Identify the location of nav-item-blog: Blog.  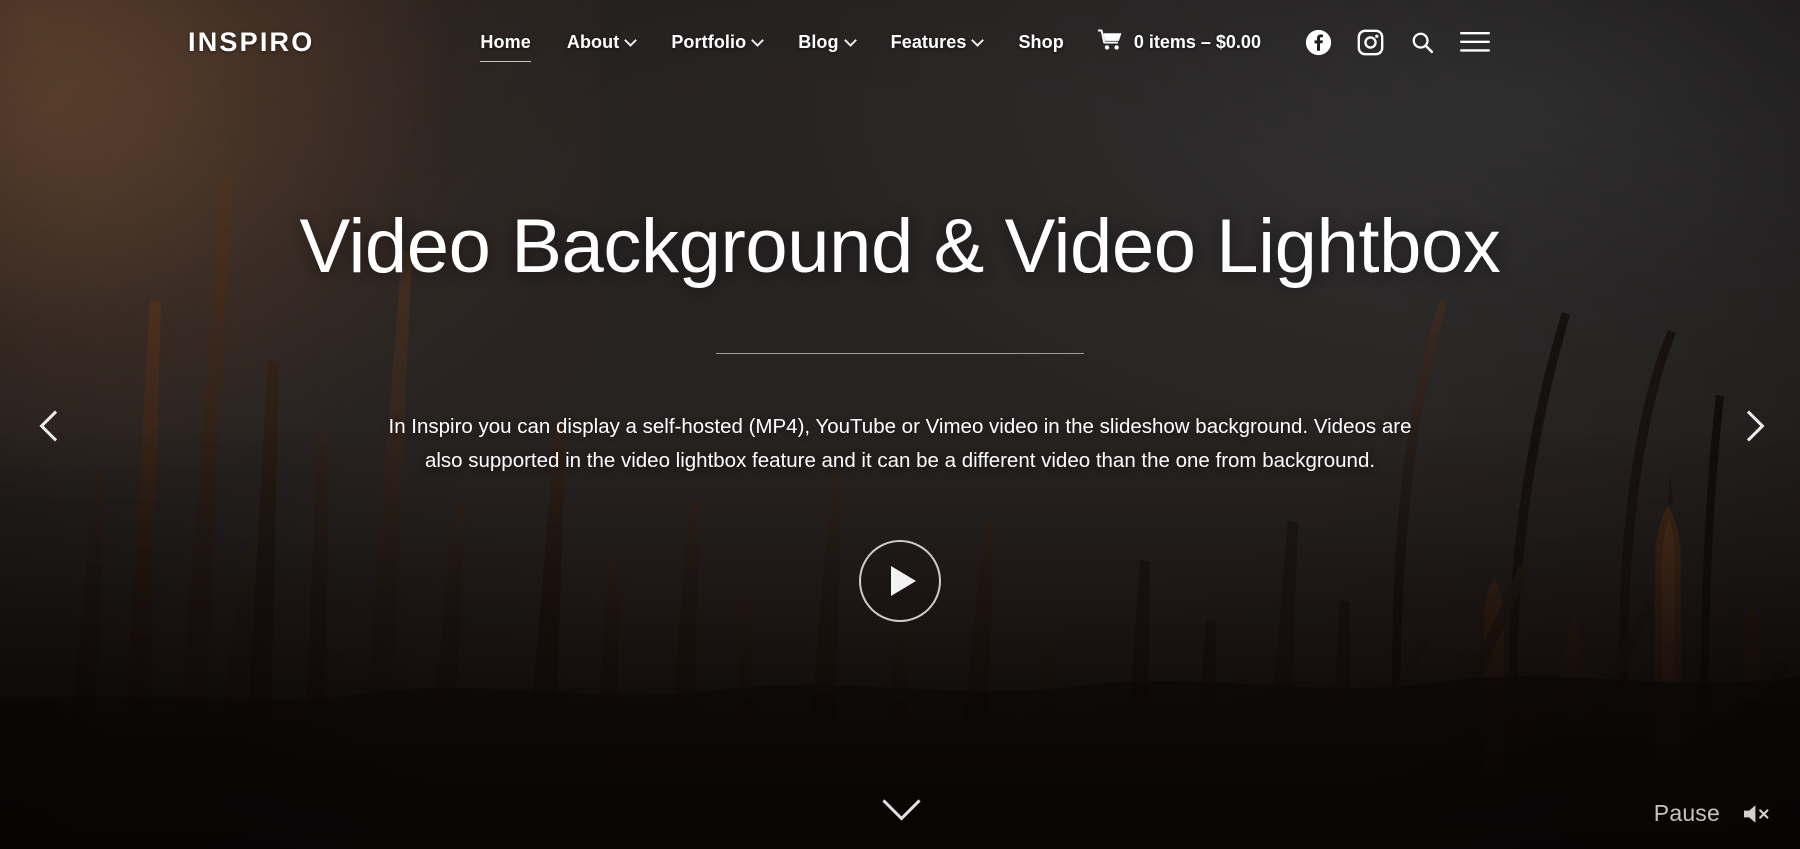
(826, 42).